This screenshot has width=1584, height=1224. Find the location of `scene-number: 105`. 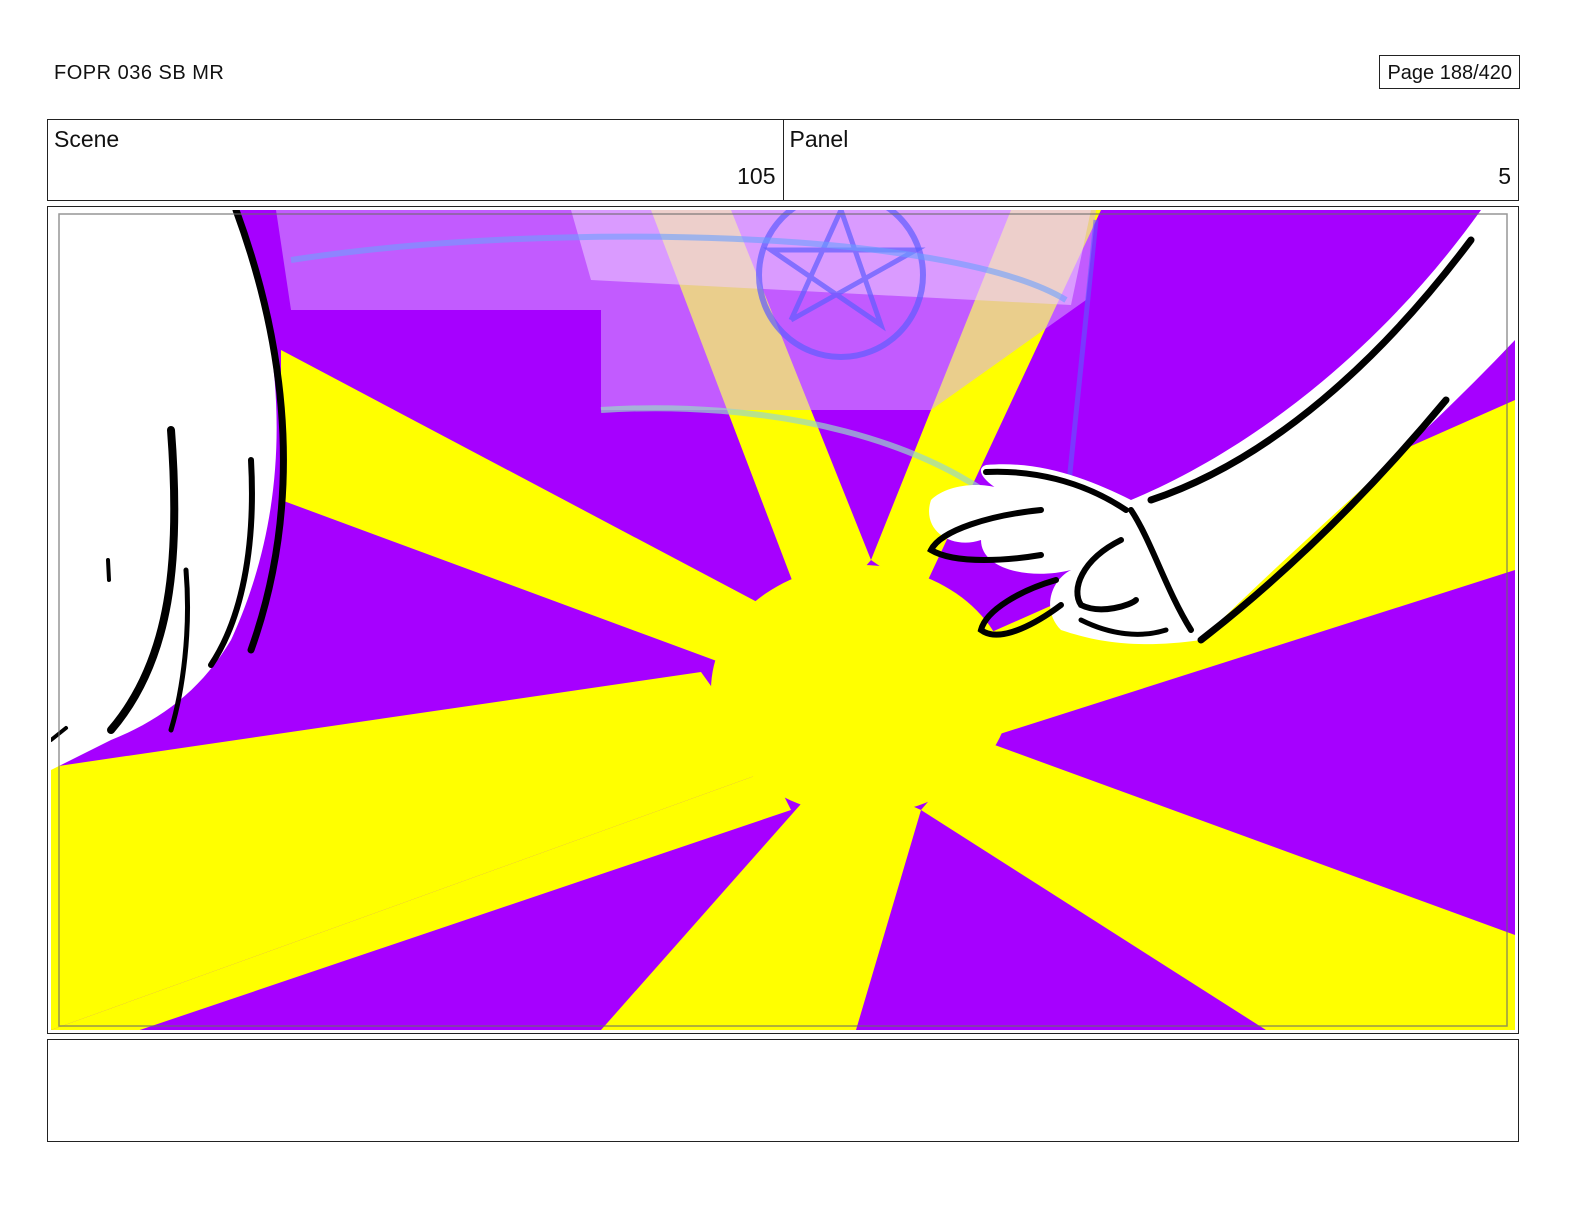

scene-number: 105 is located at coordinates (756, 176).